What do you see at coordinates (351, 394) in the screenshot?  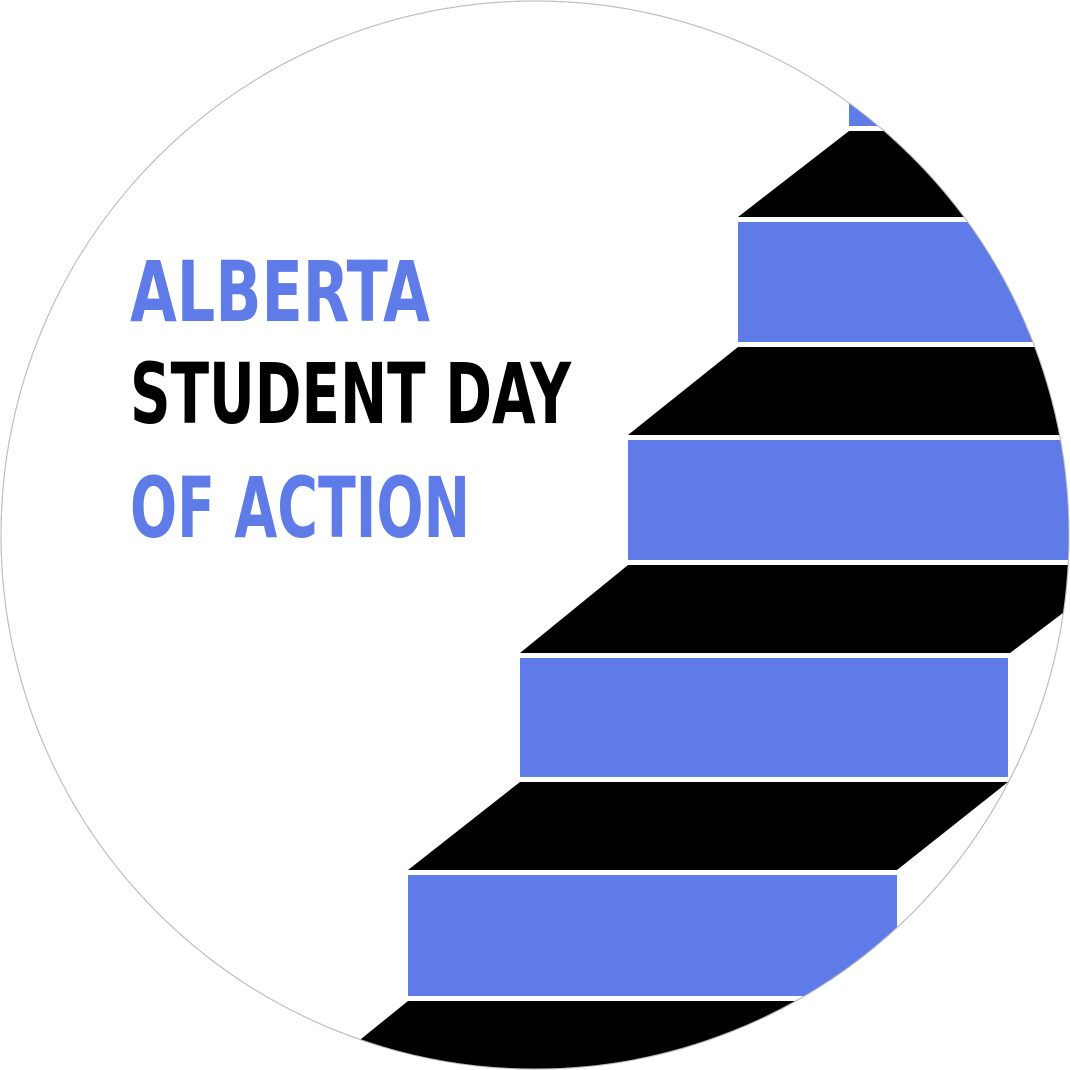 I see `title-line-student-day: STUDENT DAY` at bounding box center [351, 394].